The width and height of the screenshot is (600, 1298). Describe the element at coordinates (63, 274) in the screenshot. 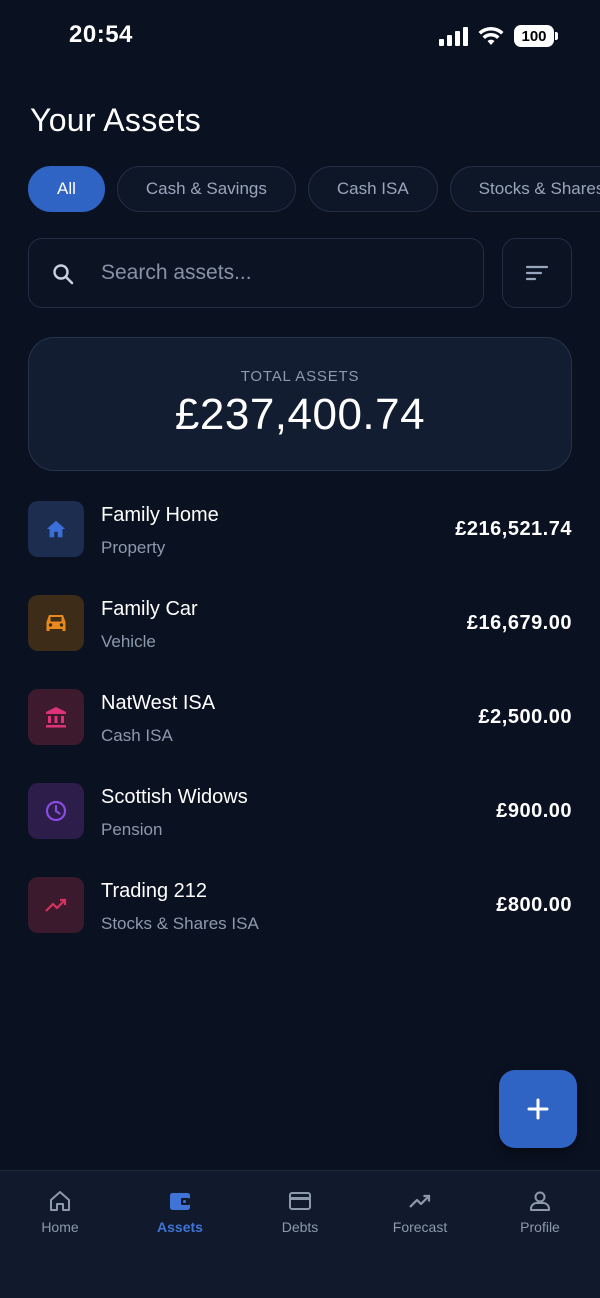

I see `search-icon` at that location.